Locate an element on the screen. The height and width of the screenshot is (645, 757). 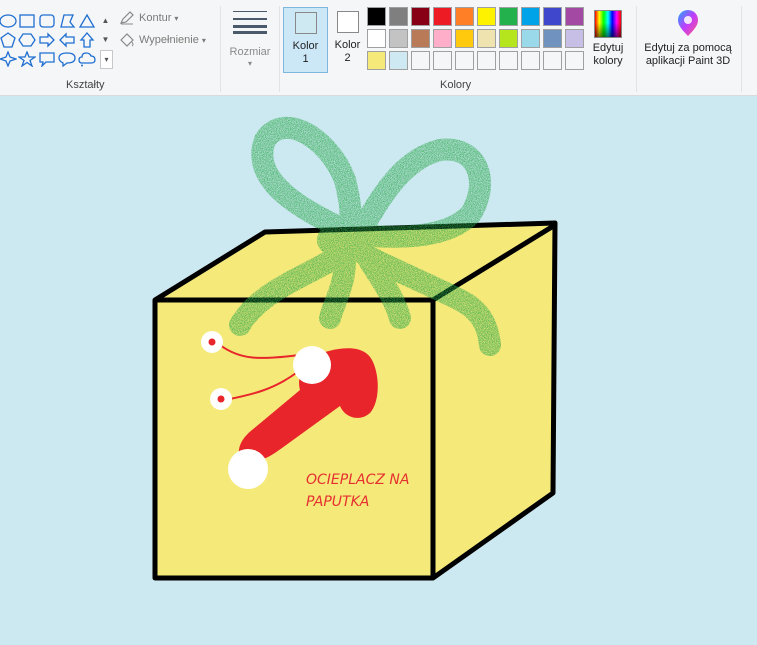
outline-label: Kontur is located at coordinates (155, 18).